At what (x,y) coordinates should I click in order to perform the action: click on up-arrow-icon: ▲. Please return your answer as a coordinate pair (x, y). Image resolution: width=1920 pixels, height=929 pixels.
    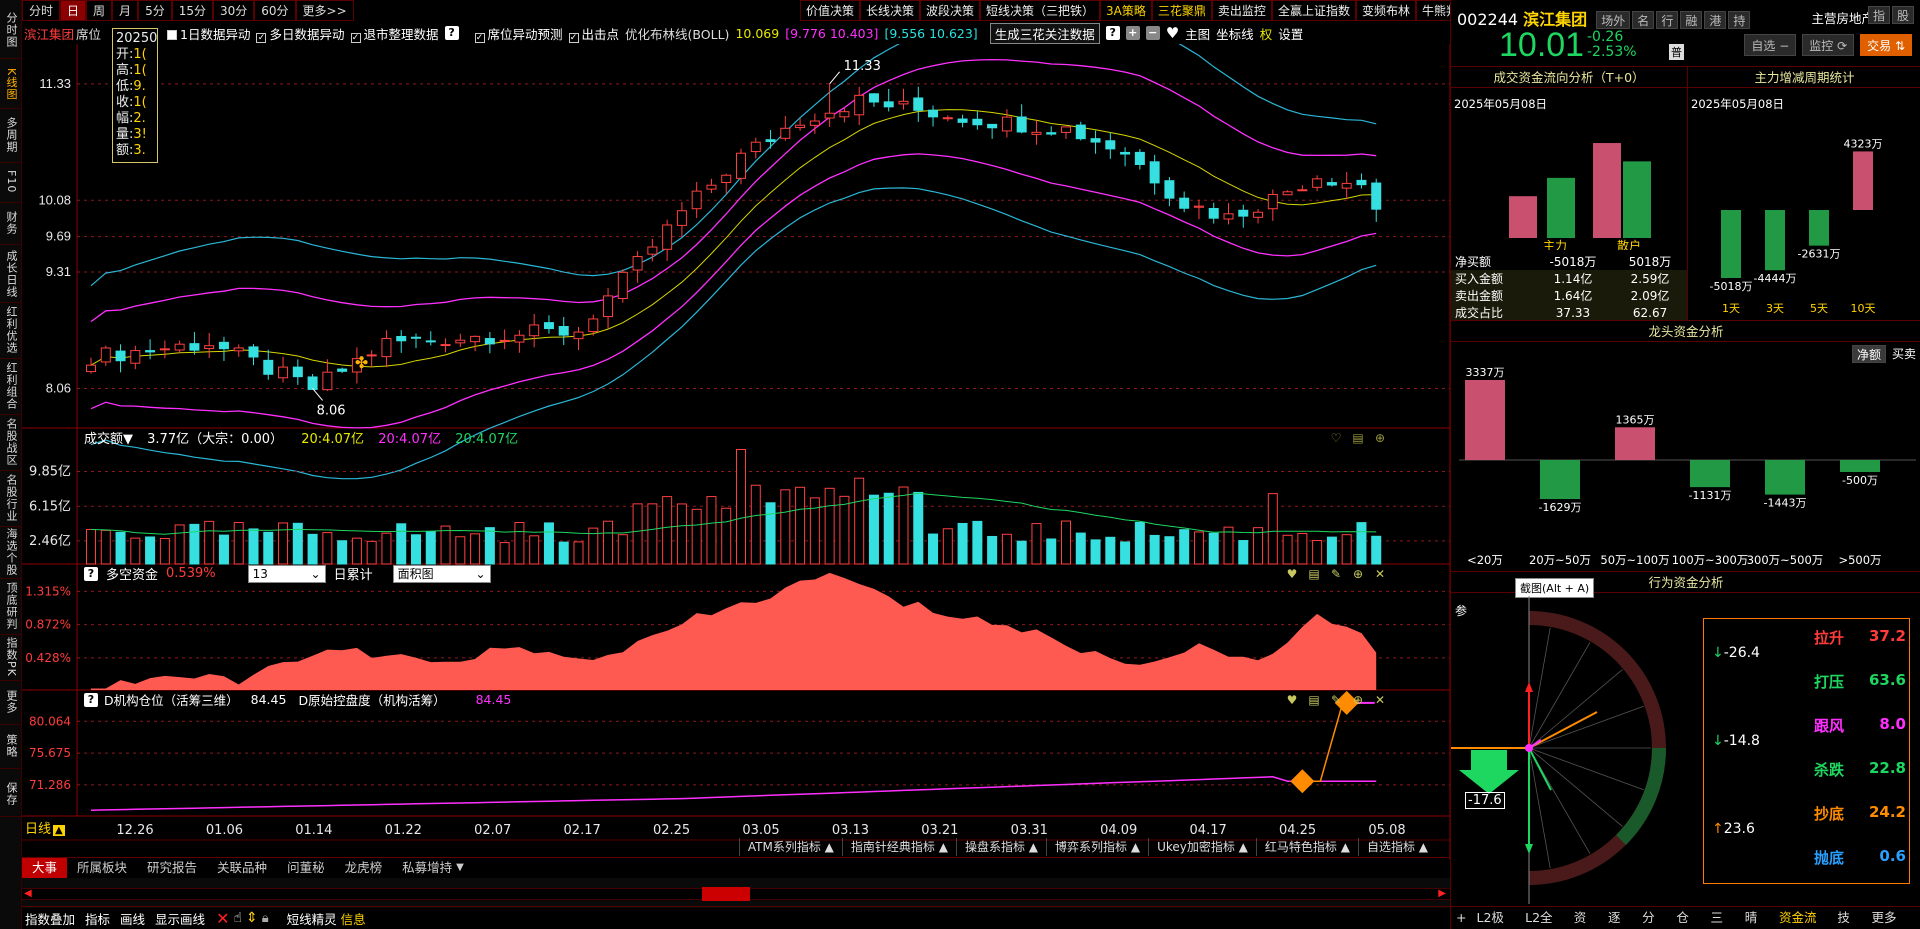
    Looking at the image, I should click on (59, 830).